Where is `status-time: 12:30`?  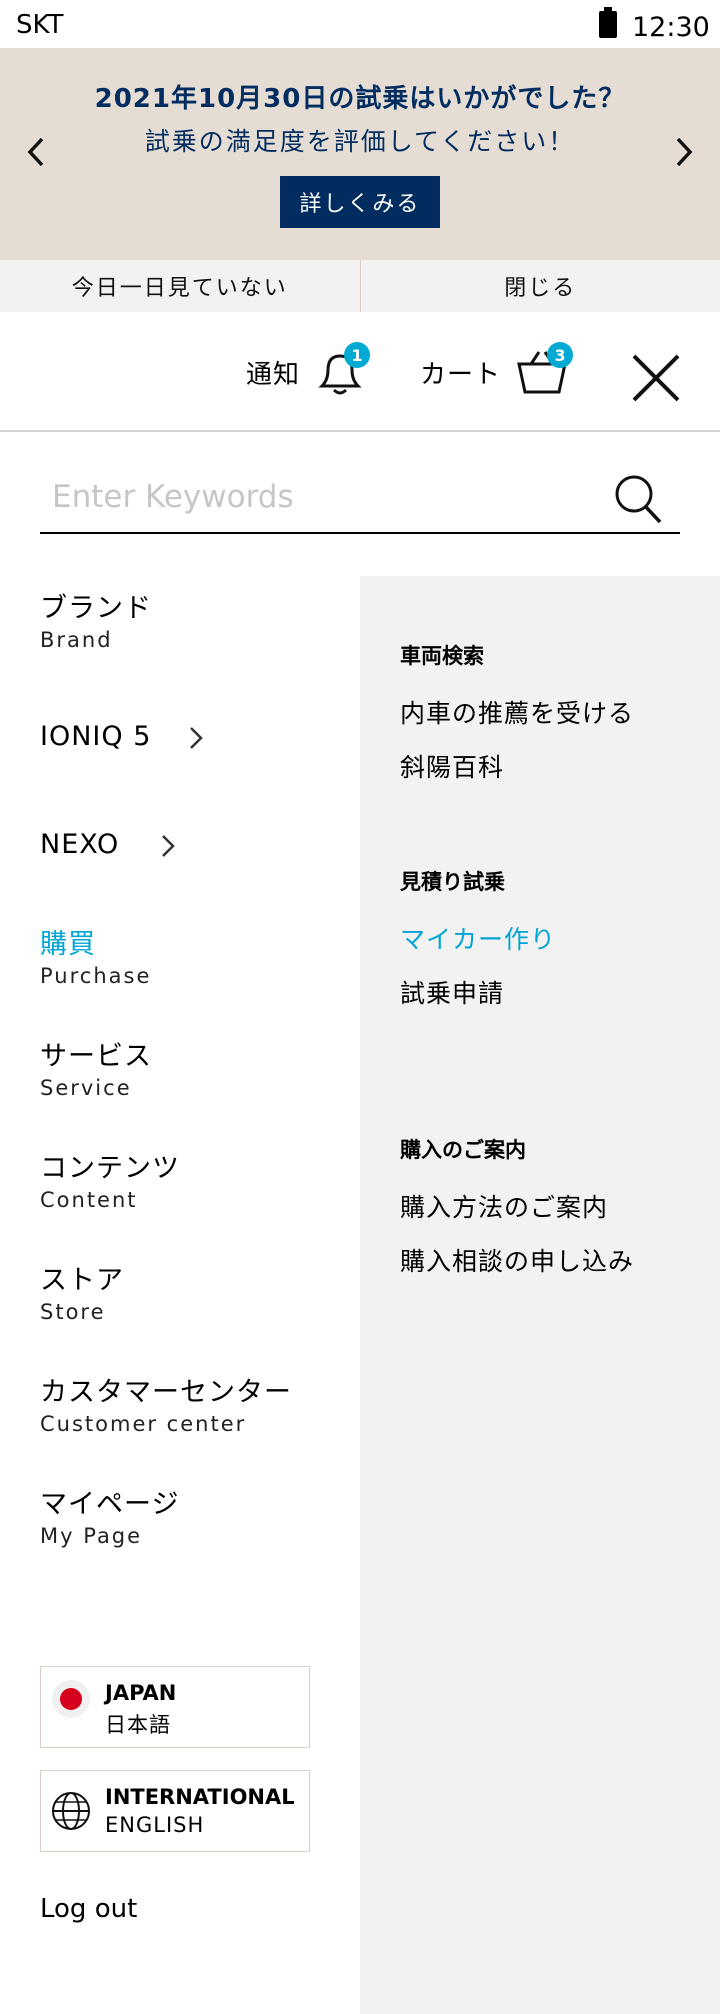 status-time: 12:30 is located at coordinates (671, 27).